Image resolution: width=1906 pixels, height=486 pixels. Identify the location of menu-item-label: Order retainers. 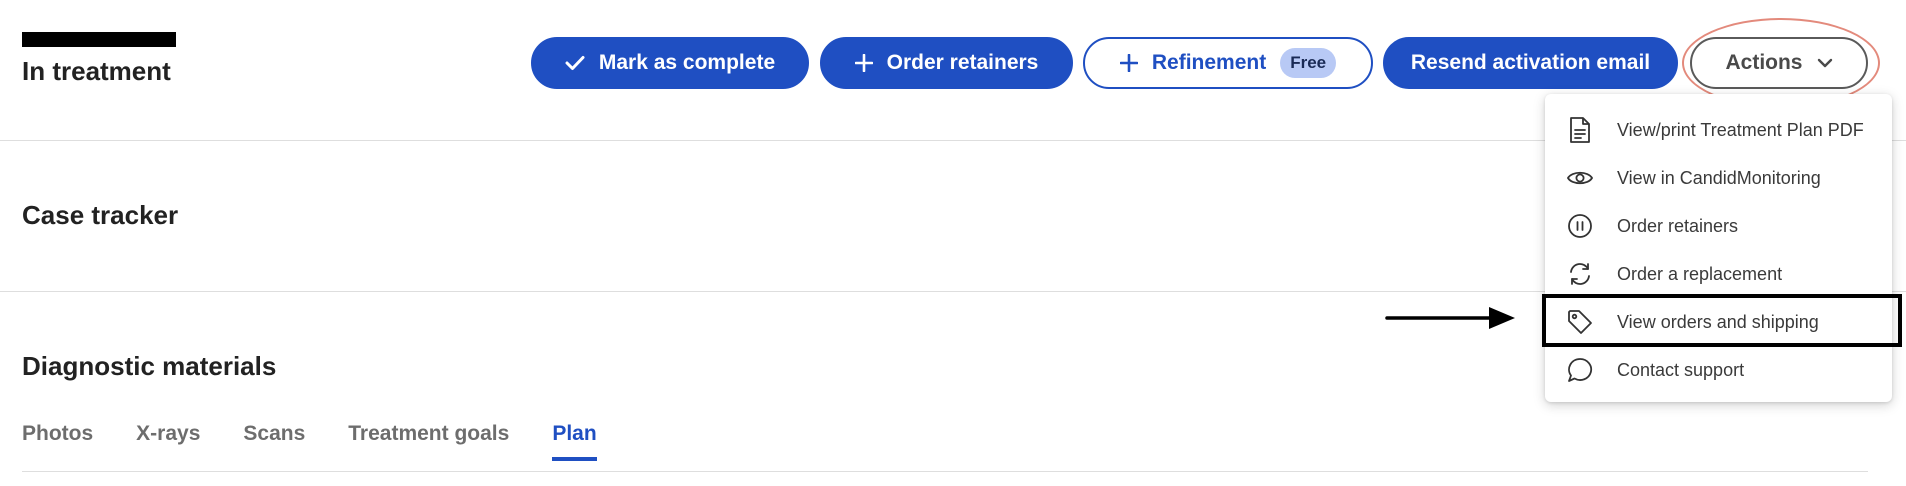
(1678, 225).